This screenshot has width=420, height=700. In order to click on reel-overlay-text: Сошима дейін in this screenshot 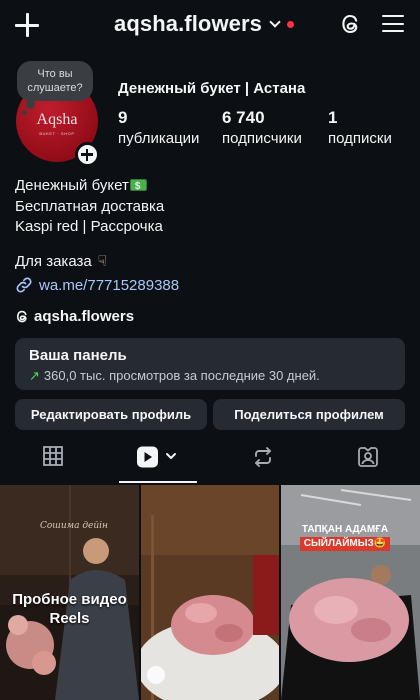, I will do `click(74, 526)`.